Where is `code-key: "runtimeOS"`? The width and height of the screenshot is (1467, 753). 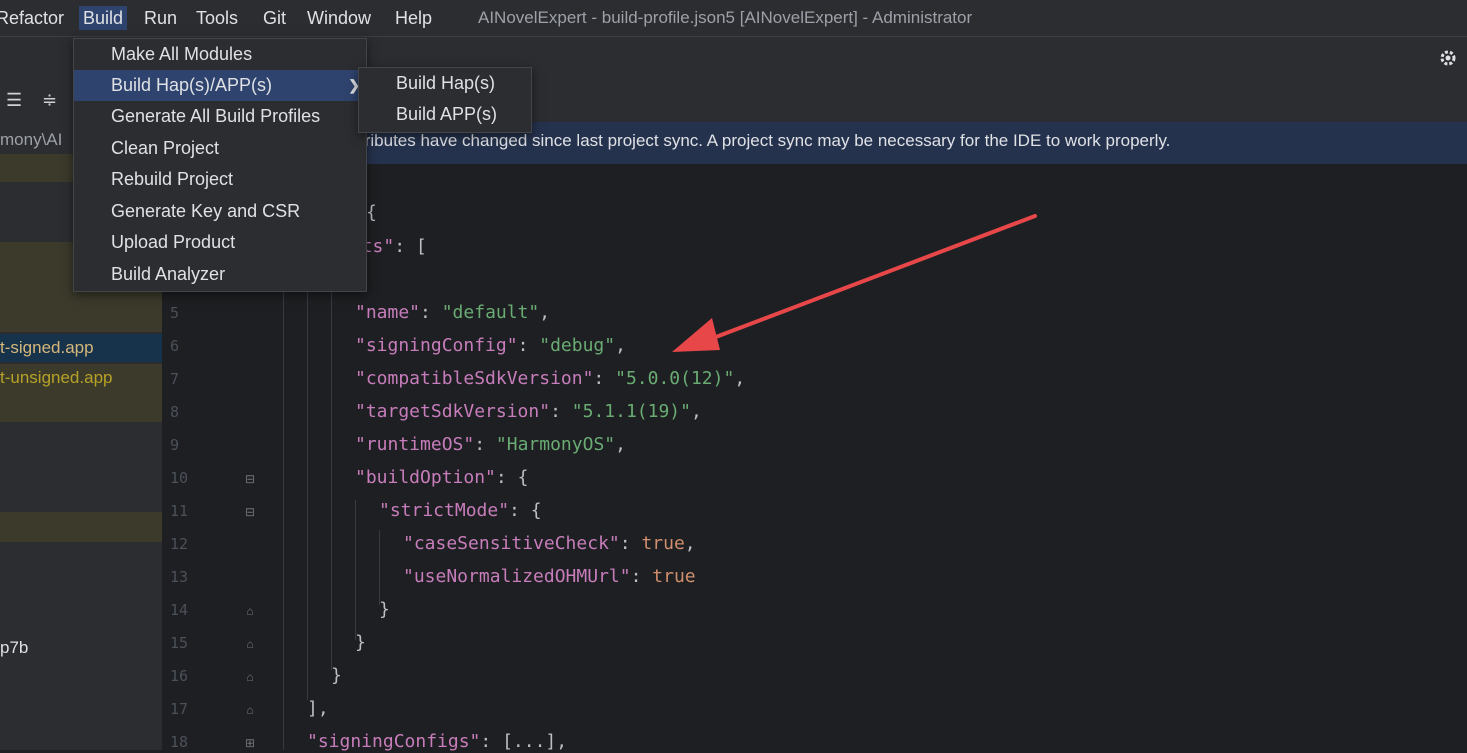
code-key: "runtimeOS" is located at coordinates (415, 444).